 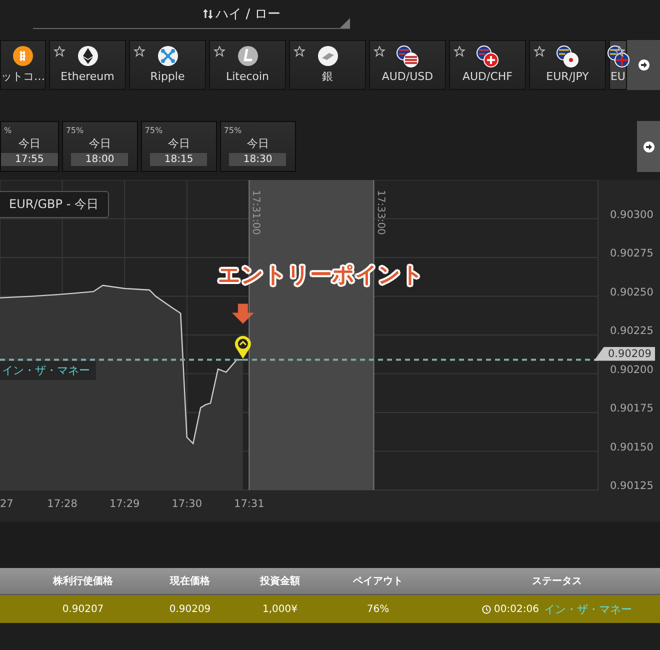 I want to click on expiry-button: 75% 今日 18:30, so click(x=258, y=146).